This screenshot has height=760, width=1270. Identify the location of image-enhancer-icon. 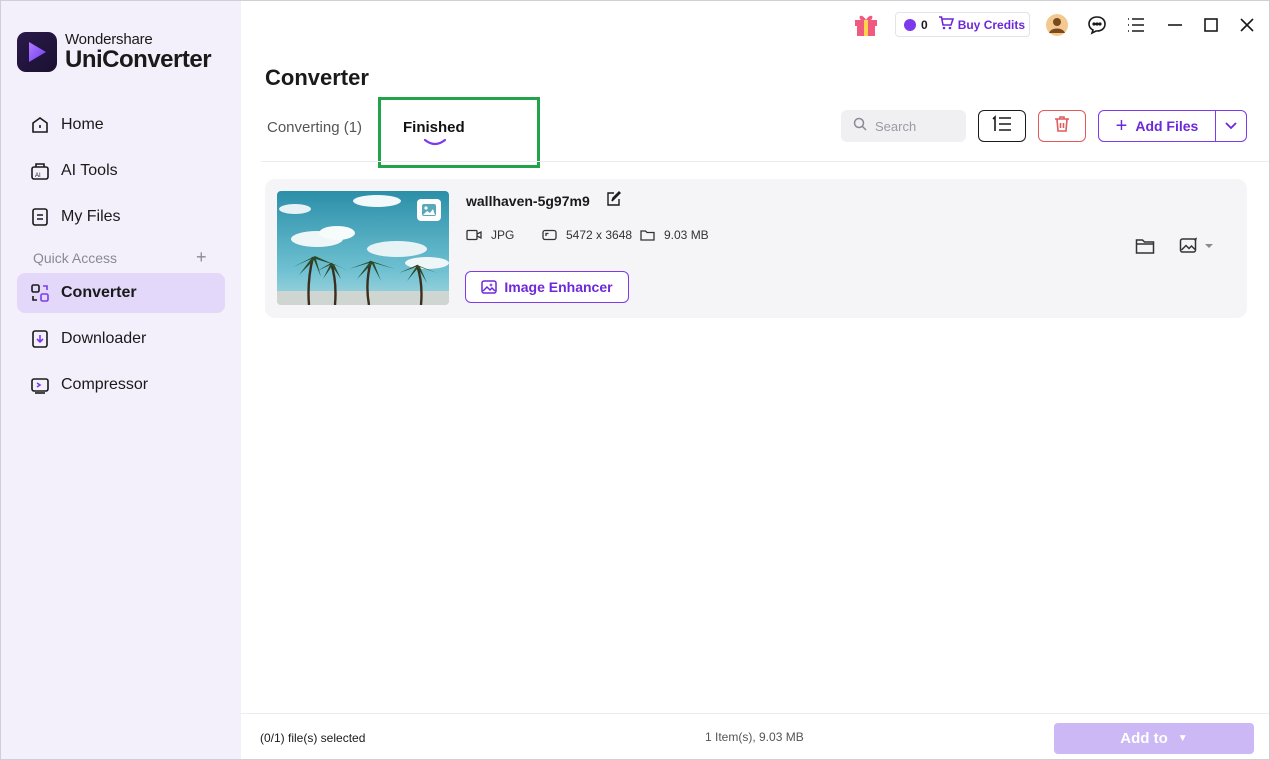
(489, 287).